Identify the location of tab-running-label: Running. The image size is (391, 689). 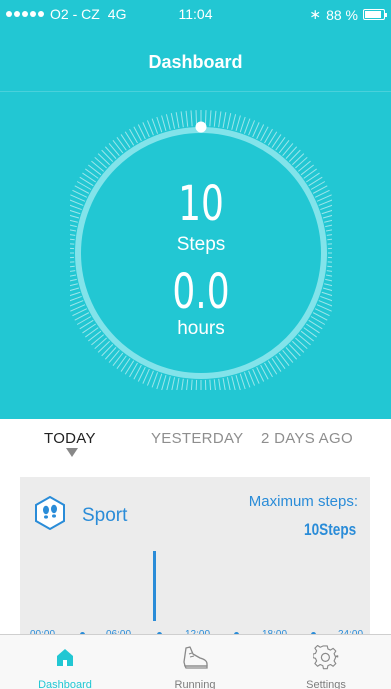
(195, 684).